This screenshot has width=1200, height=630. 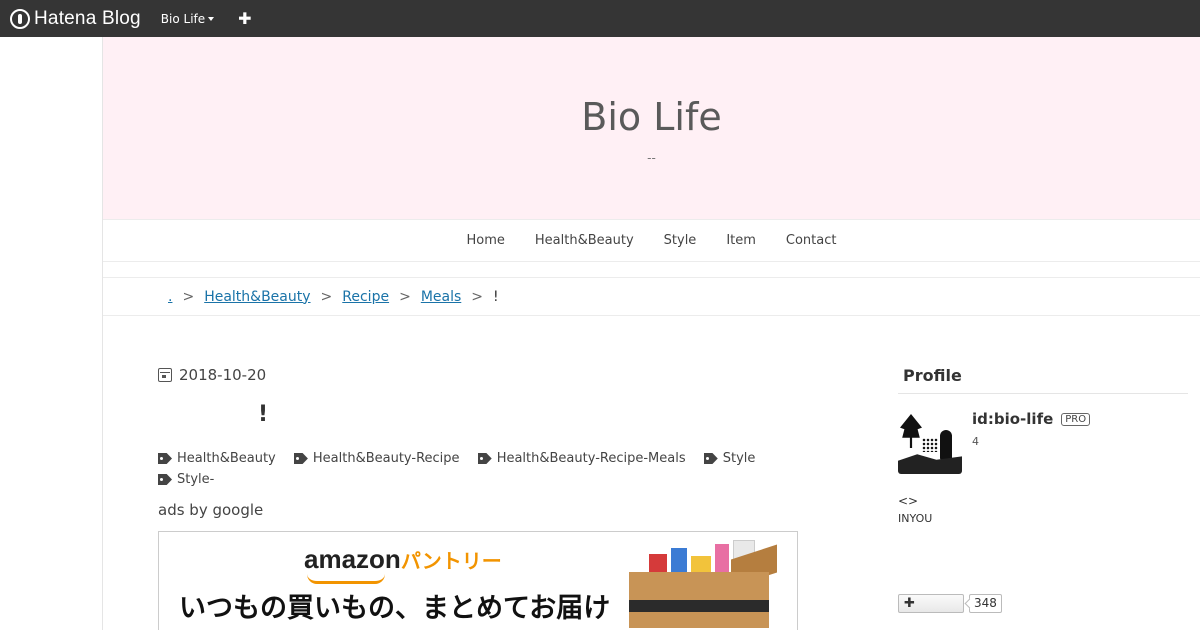 What do you see at coordinates (931, 603) in the screenshot?
I see `follow-button: ✚` at bounding box center [931, 603].